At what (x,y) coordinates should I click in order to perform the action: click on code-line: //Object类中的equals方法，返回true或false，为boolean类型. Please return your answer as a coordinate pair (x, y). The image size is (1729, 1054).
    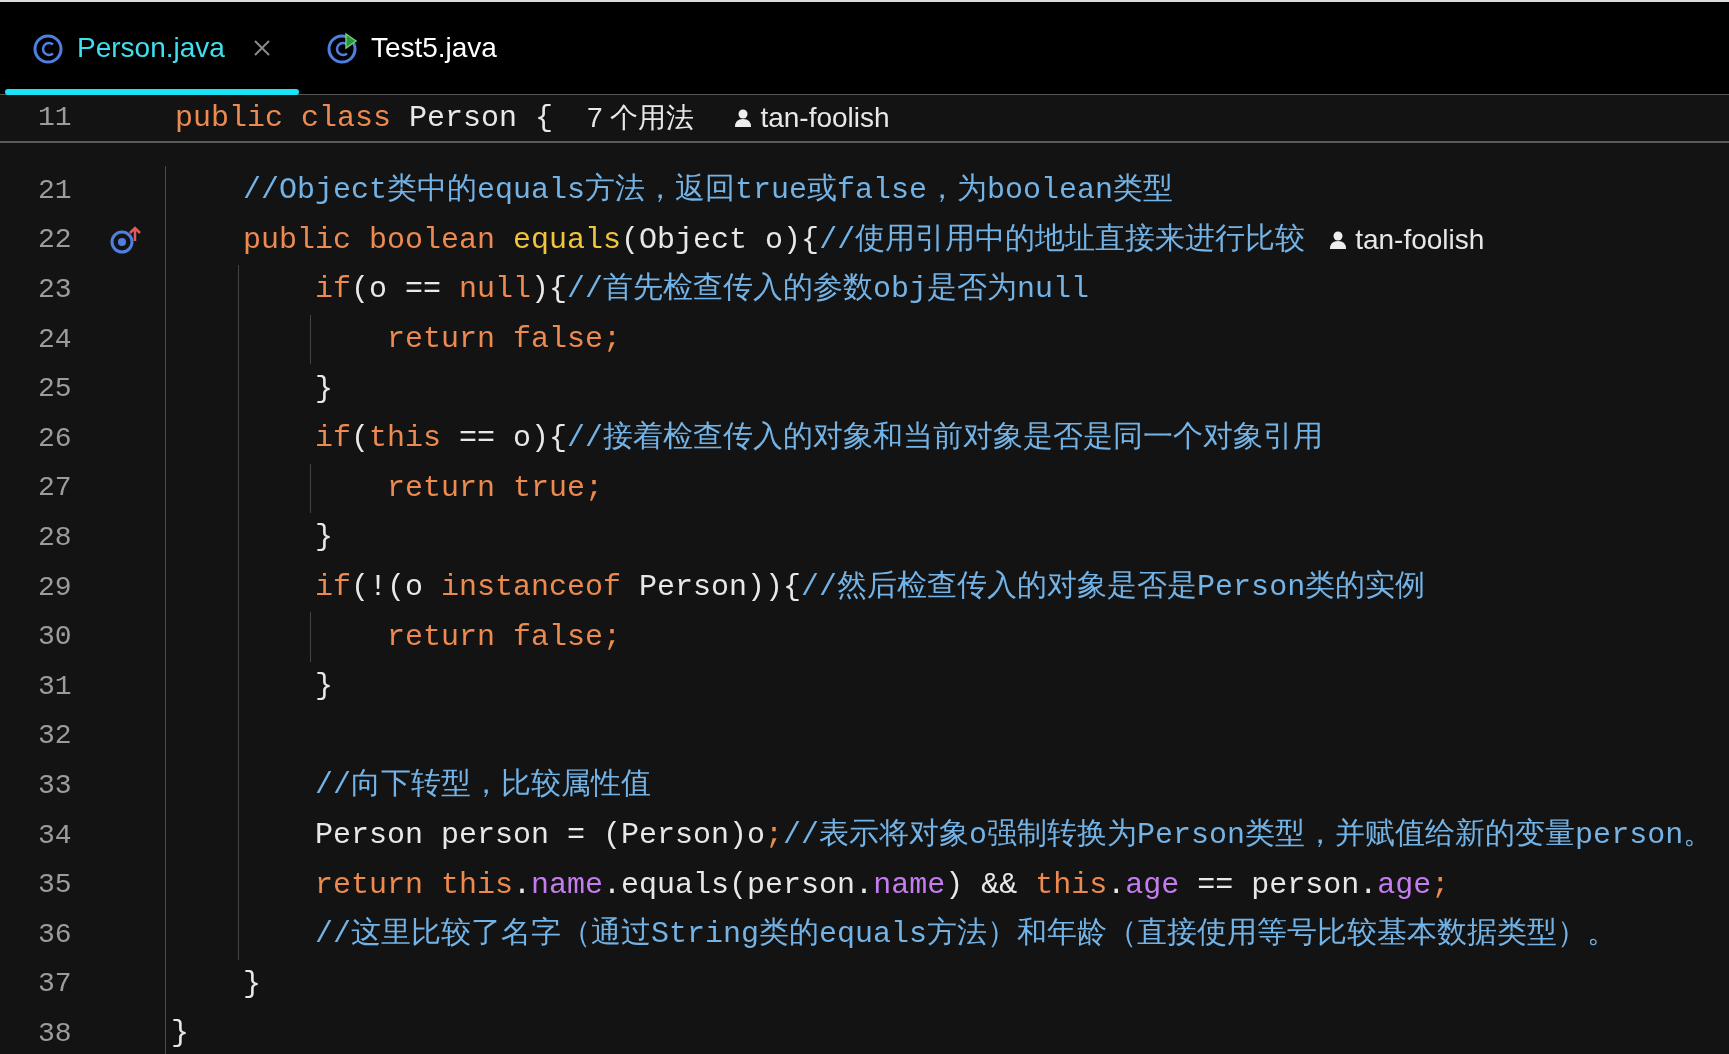
    Looking at the image, I should click on (708, 190).